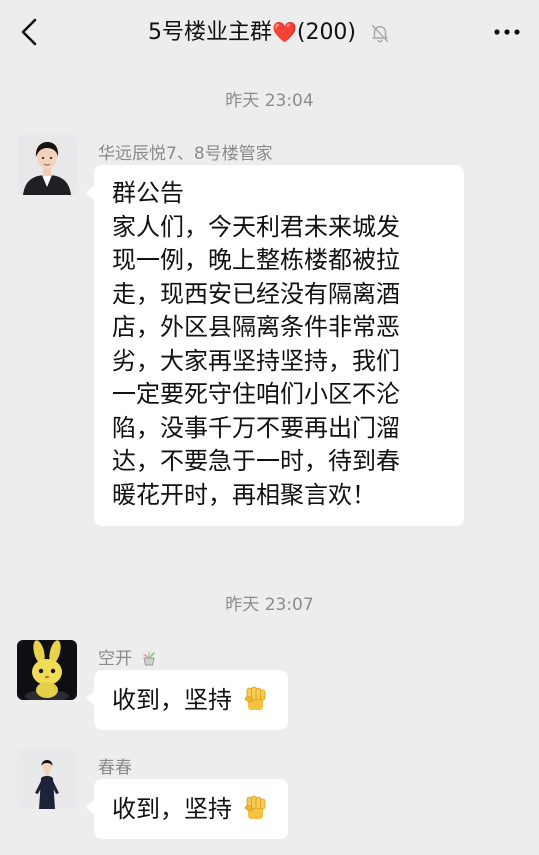 Image resolution: width=539 pixels, height=855 pixels. Describe the element at coordinates (209, 32) in the screenshot. I see `group-name: 5号楼业主群` at that location.